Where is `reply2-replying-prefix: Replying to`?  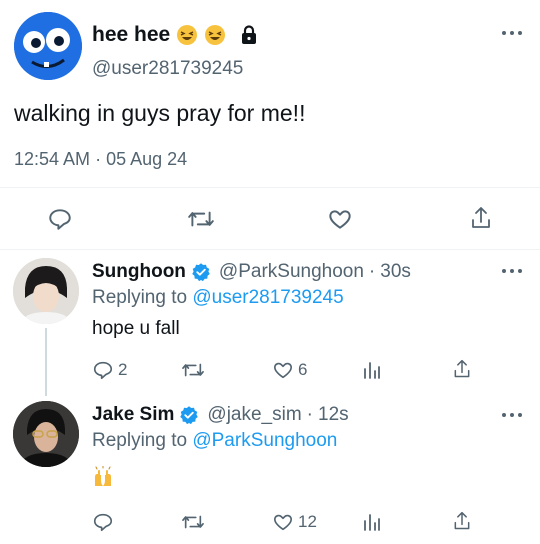 reply2-replying-prefix: Replying to is located at coordinates (140, 440).